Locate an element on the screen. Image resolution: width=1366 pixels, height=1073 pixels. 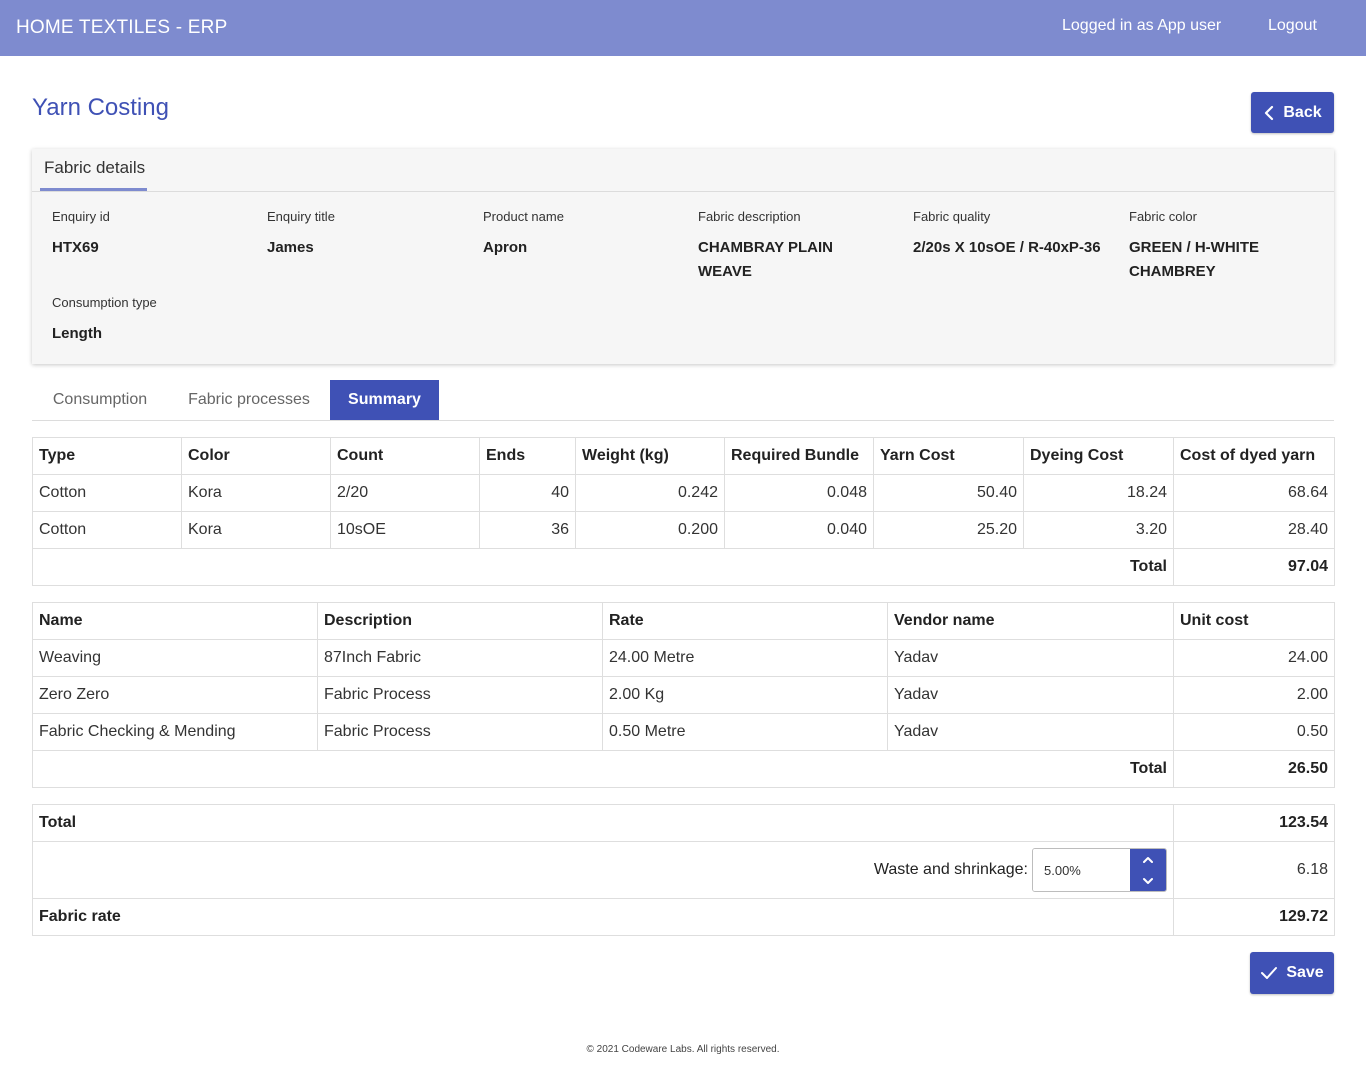
field-product-name: Product name Apron is located at coordinates (583, 234).